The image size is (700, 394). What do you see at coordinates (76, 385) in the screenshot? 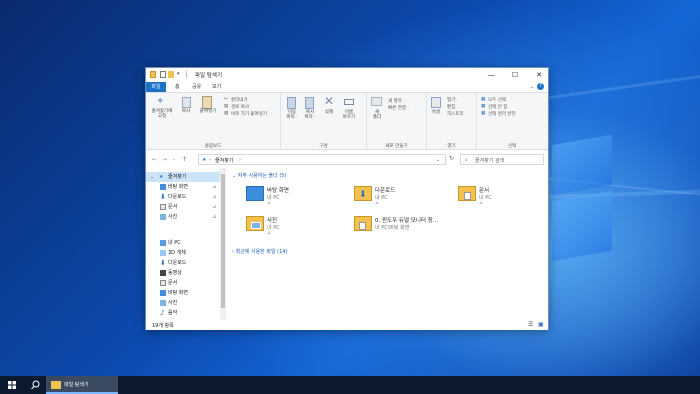
I see `taskbar-app-label: 파일 탐색기` at bounding box center [76, 385].